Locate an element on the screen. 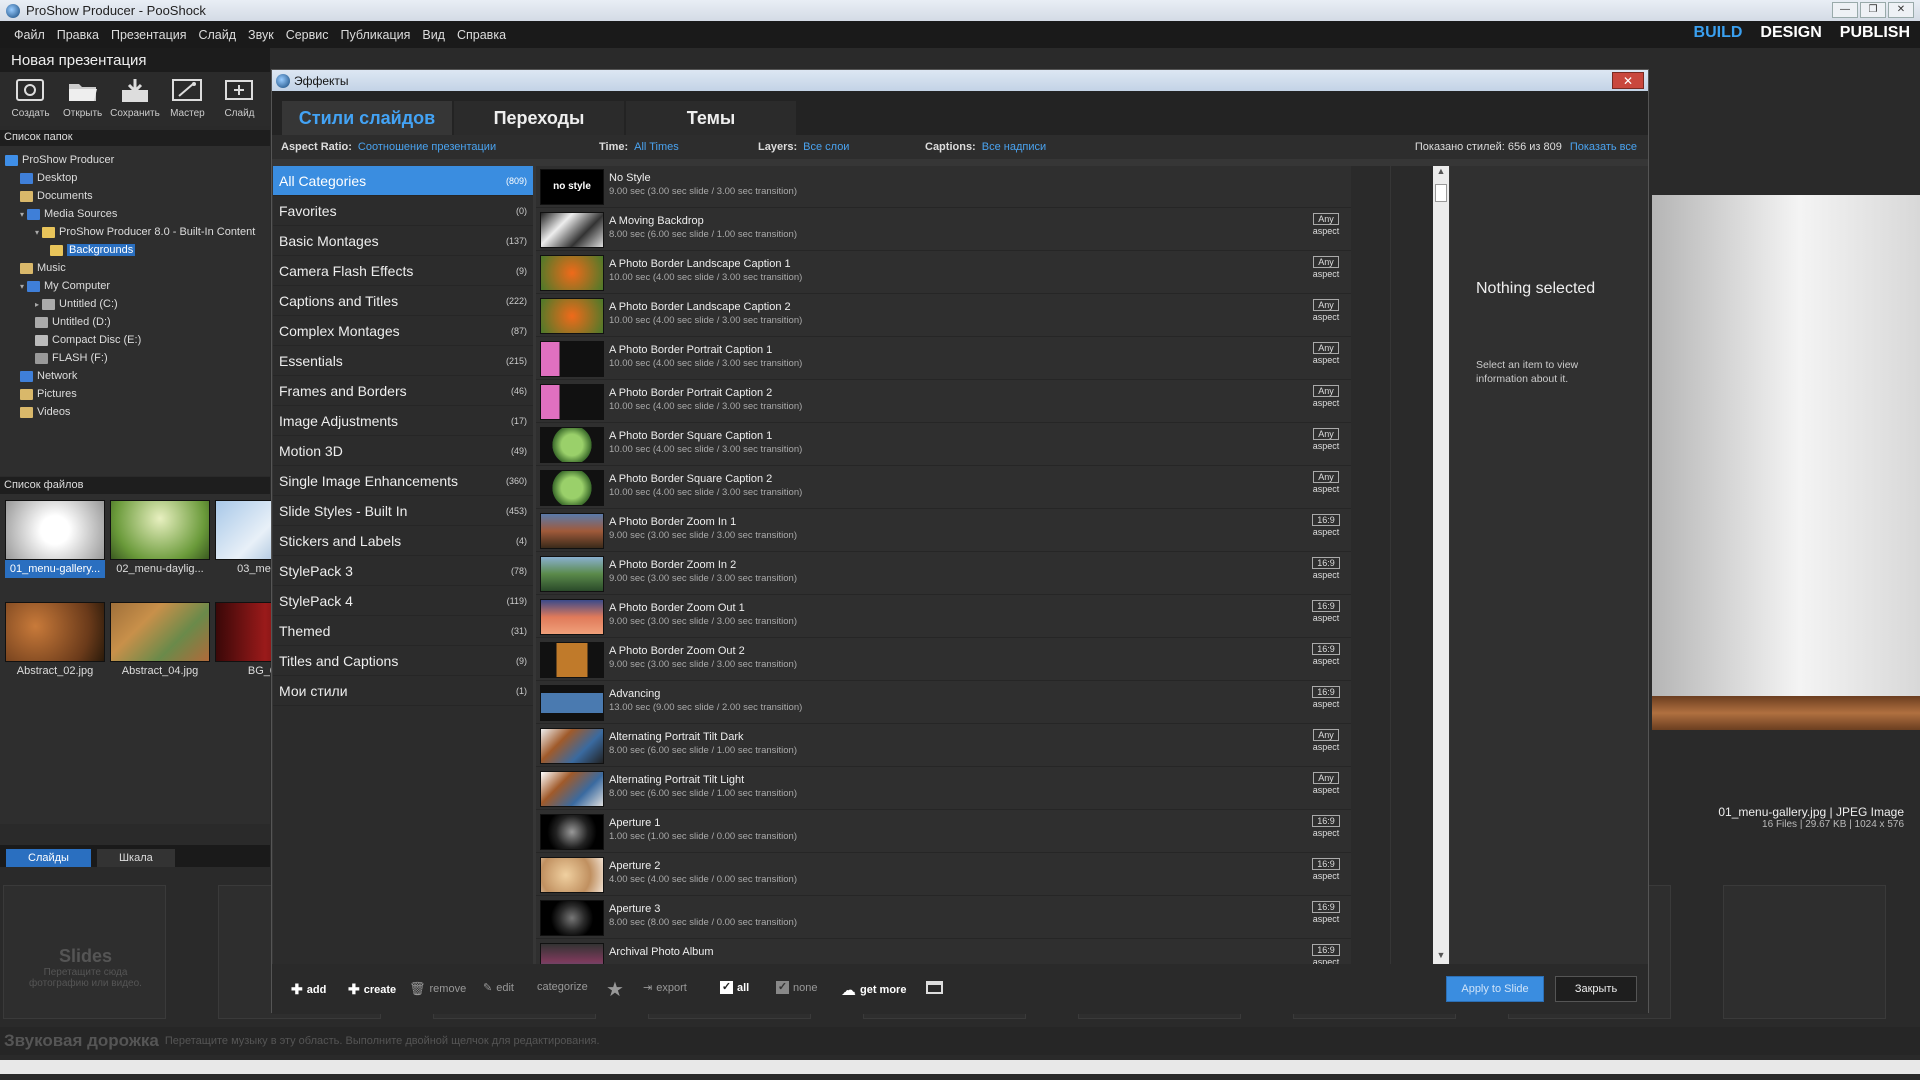 The image size is (1920, 1080). menu-help: Справка is located at coordinates (481, 35).